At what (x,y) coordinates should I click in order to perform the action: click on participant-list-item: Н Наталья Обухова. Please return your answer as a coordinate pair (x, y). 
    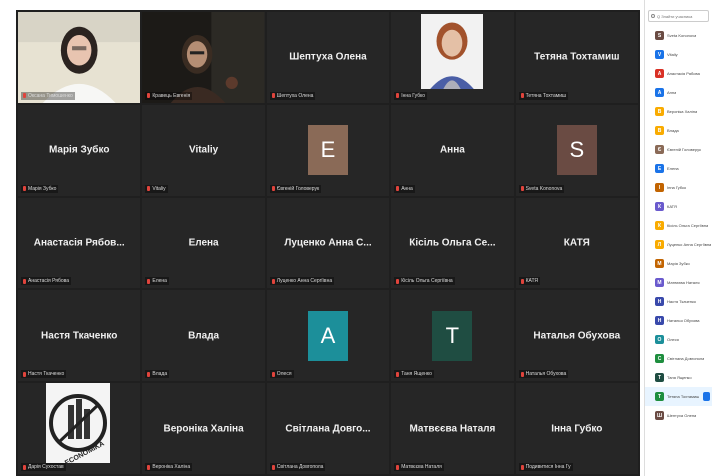
    Looking at the image, I should click on (678, 320).